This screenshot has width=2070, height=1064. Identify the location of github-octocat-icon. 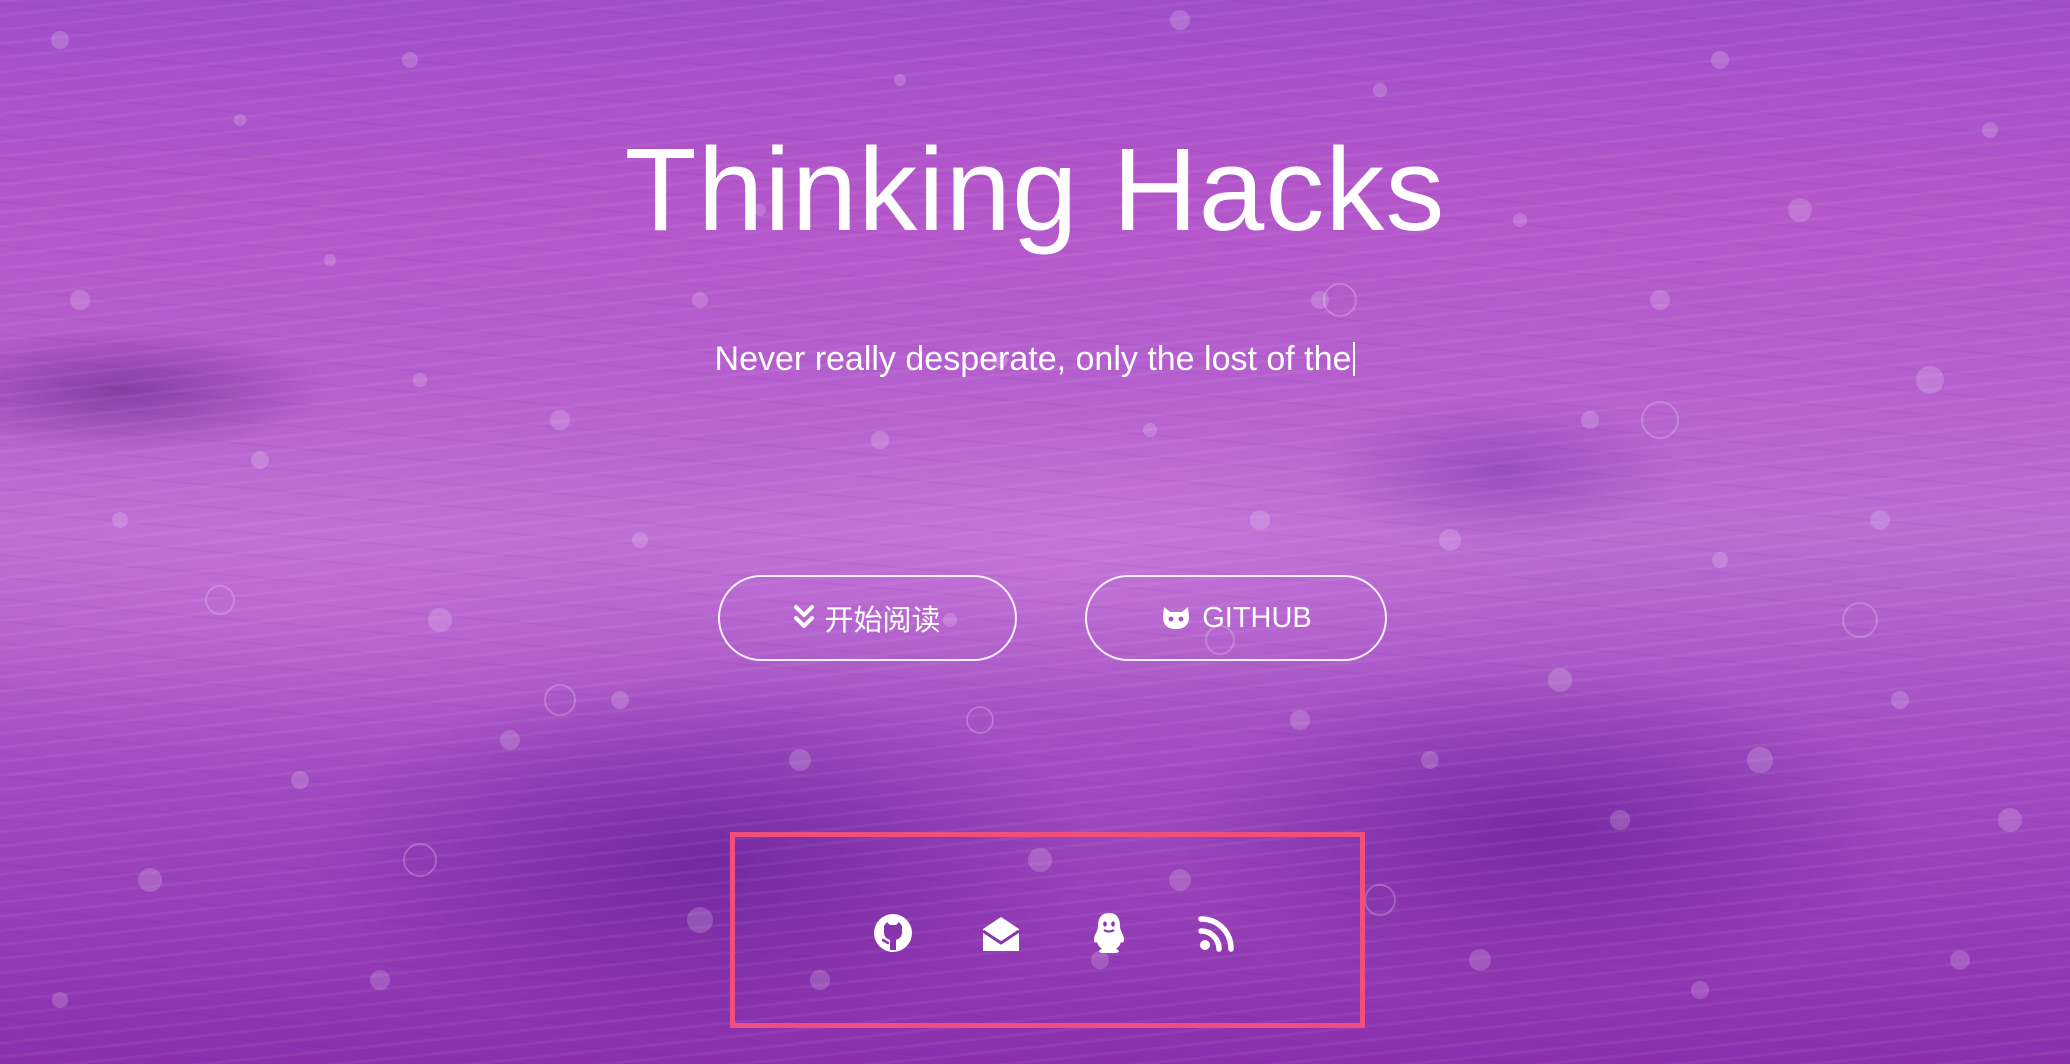
(1176, 618).